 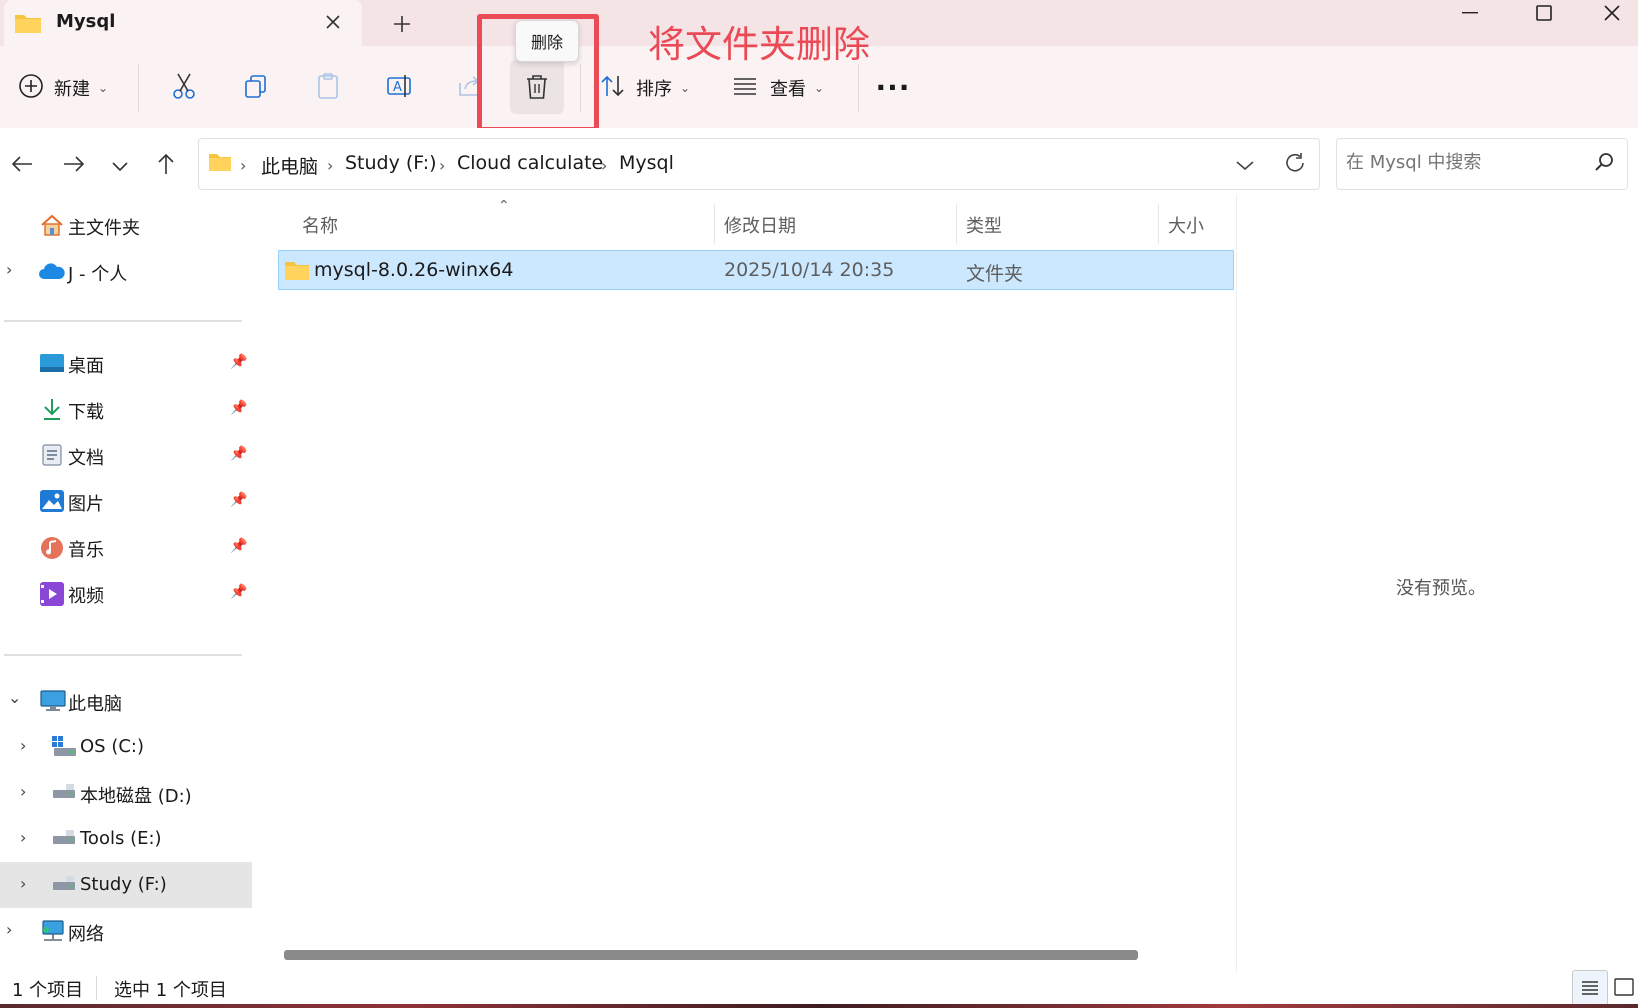 I want to click on breadcrumb-mysql: Mysql, so click(x=646, y=163).